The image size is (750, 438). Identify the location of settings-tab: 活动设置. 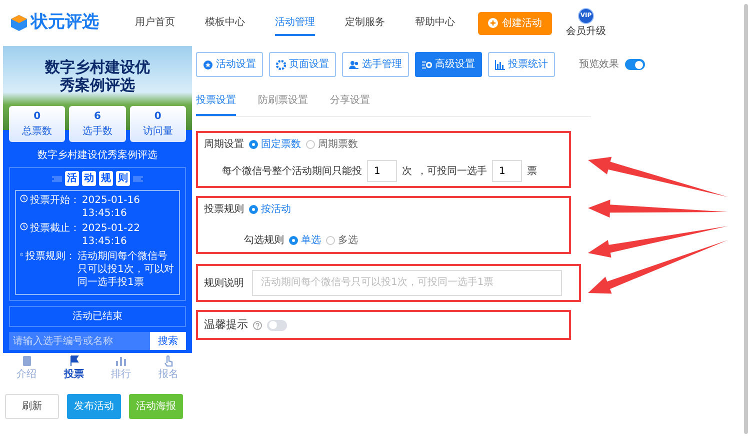
(229, 64).